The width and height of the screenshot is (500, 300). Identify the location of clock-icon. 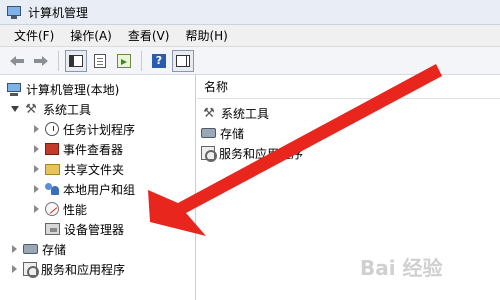
(52, 129).